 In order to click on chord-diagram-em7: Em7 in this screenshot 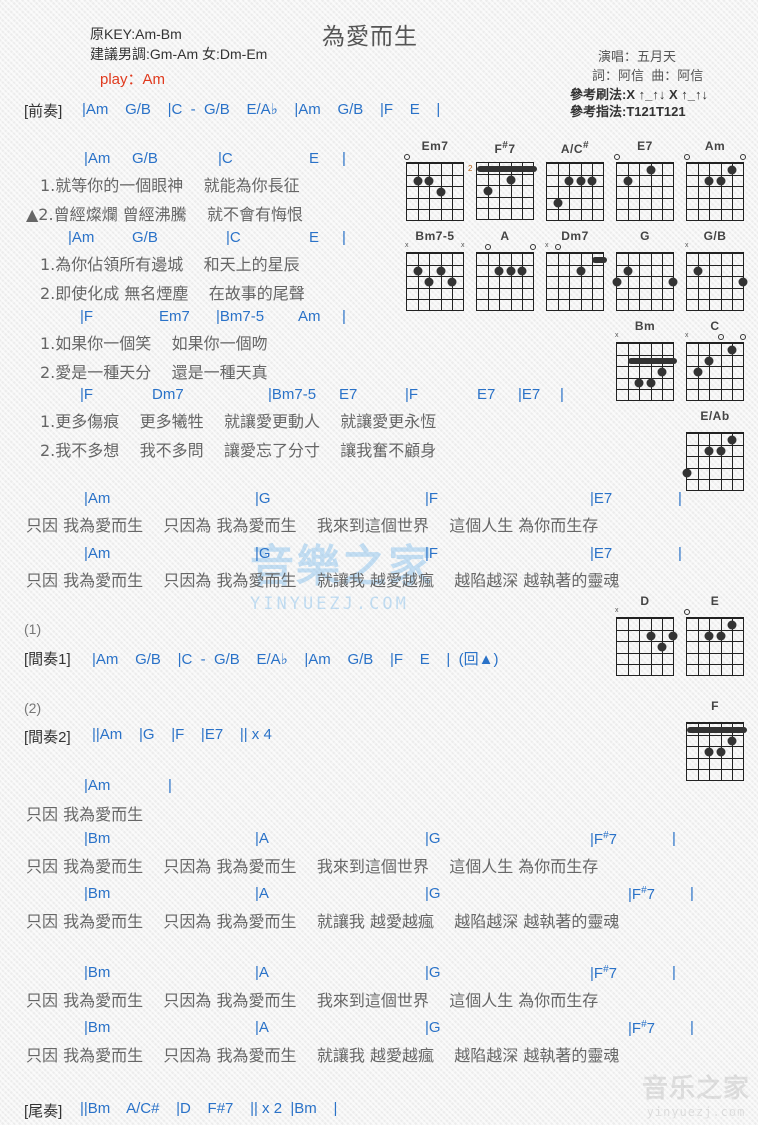, I will do `click(435, 180)`.